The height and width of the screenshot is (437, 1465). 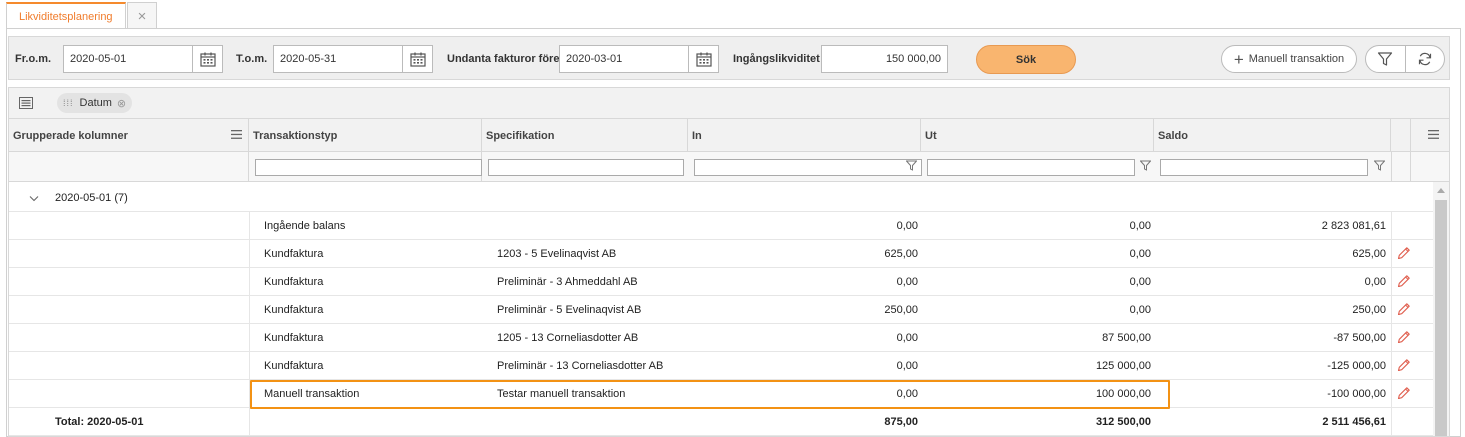 What do you see at coordinates (1031, 167) in the screenshot?
I see `filter-input-ut` at bounding box center [1031, 167].